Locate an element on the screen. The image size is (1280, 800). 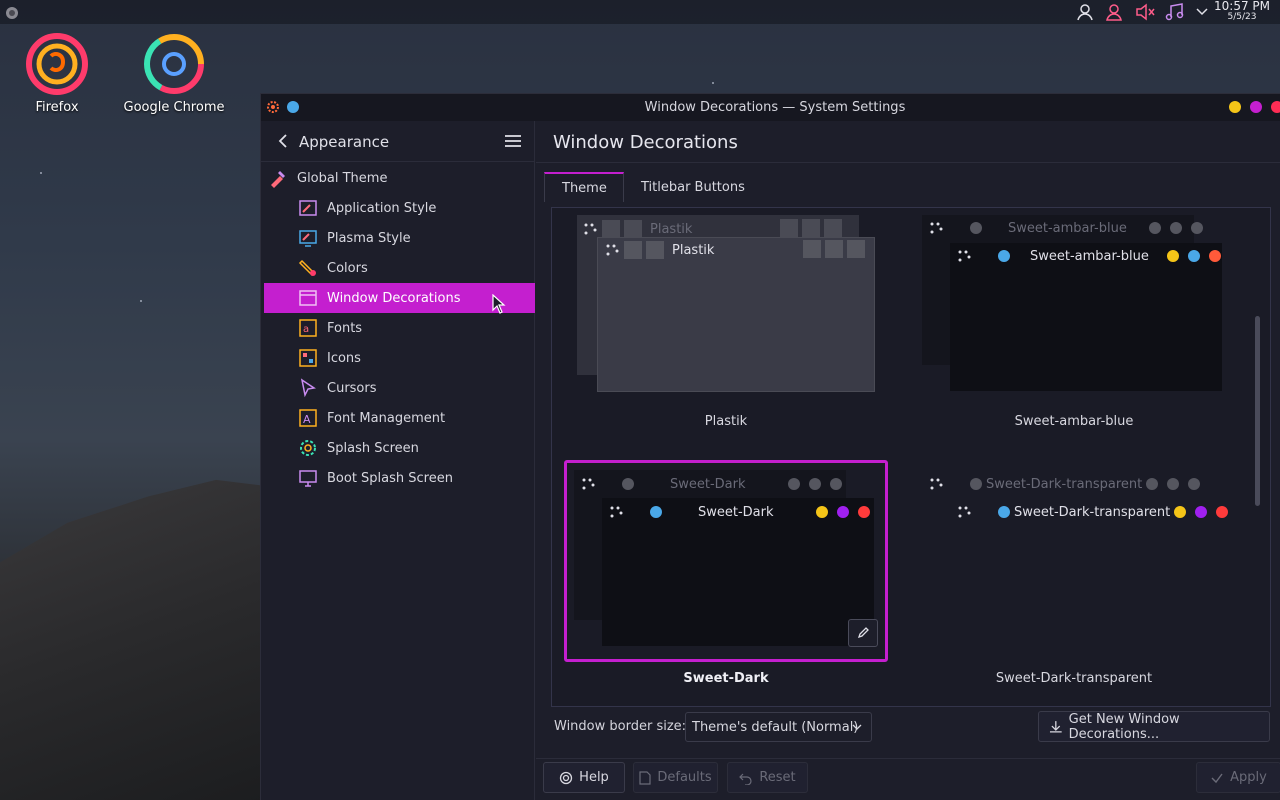
svg-text: a is located at coordinates (306, 329).